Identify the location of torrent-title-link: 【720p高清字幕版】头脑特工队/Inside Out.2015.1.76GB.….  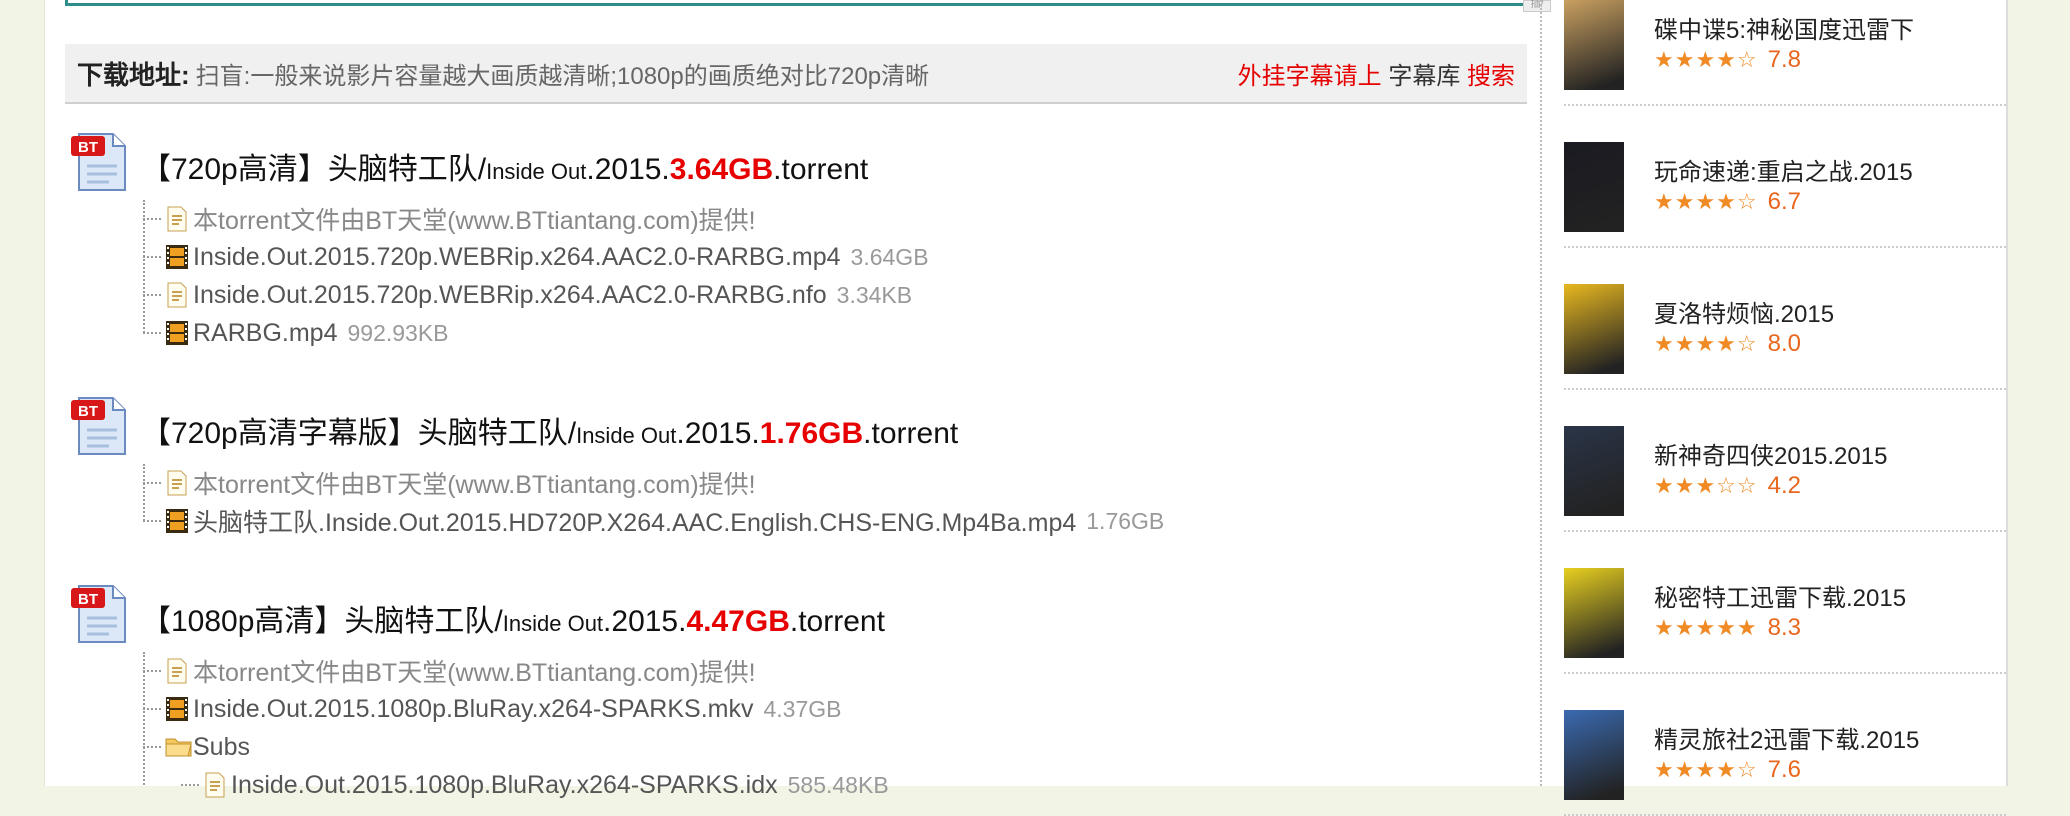
(549, 430).